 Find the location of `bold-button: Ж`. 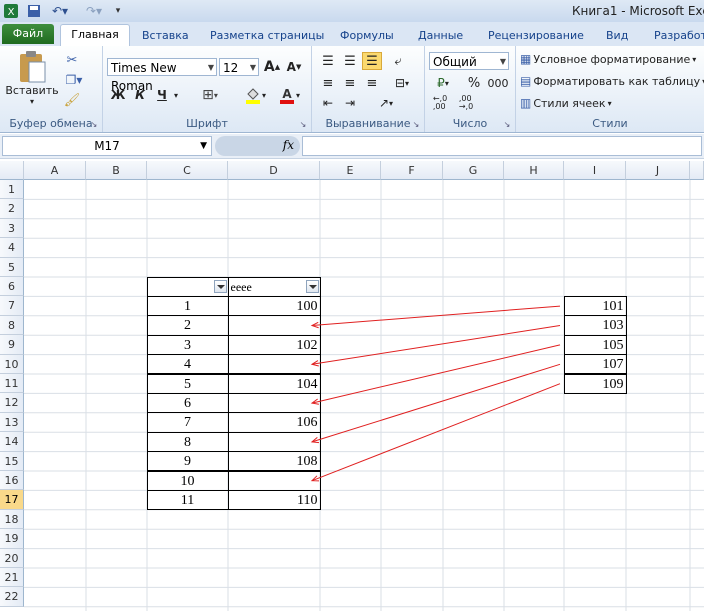

bold-button: Ж is located at coordinates (118, 95).